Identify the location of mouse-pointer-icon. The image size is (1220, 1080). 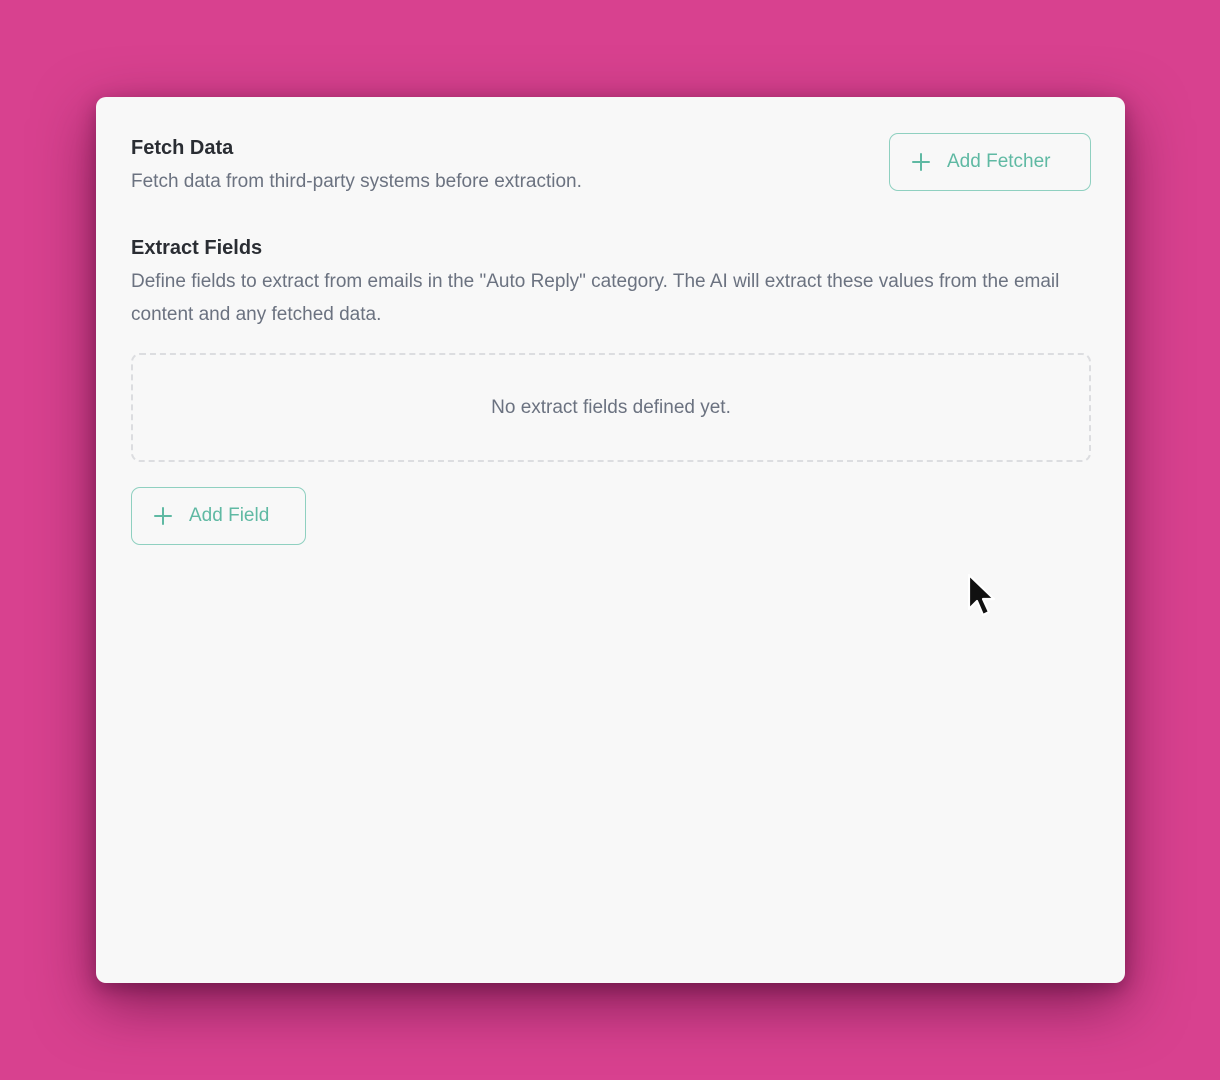
(981, 595).